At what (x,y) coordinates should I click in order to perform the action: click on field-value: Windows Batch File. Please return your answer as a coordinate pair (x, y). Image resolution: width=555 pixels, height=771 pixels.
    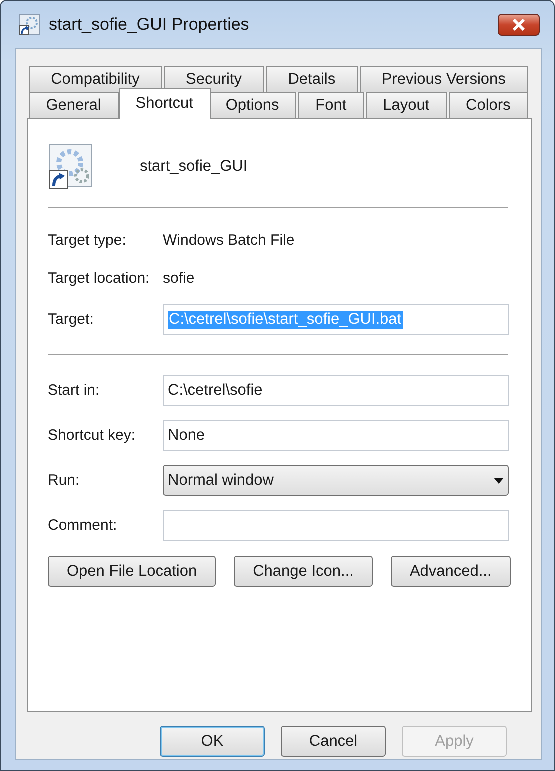
    Looking at the image, I should click on (229, 240).